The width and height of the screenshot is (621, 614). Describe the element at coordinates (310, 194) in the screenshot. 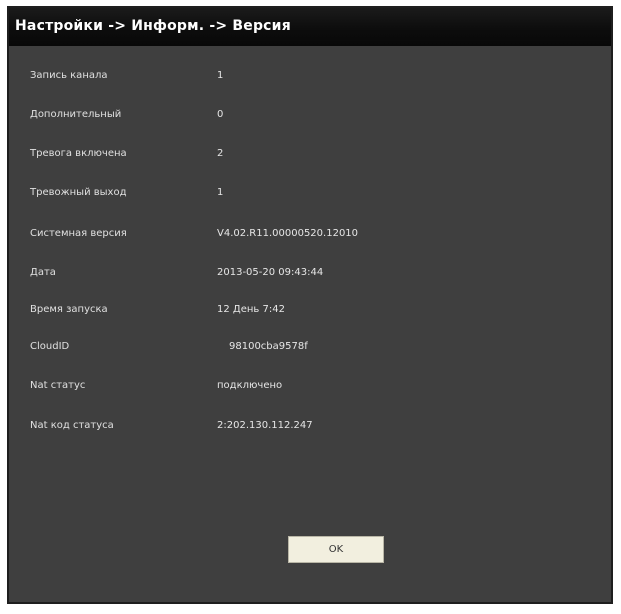

I see `info-row-alarm-out: Тревожный выход 1` at that location.